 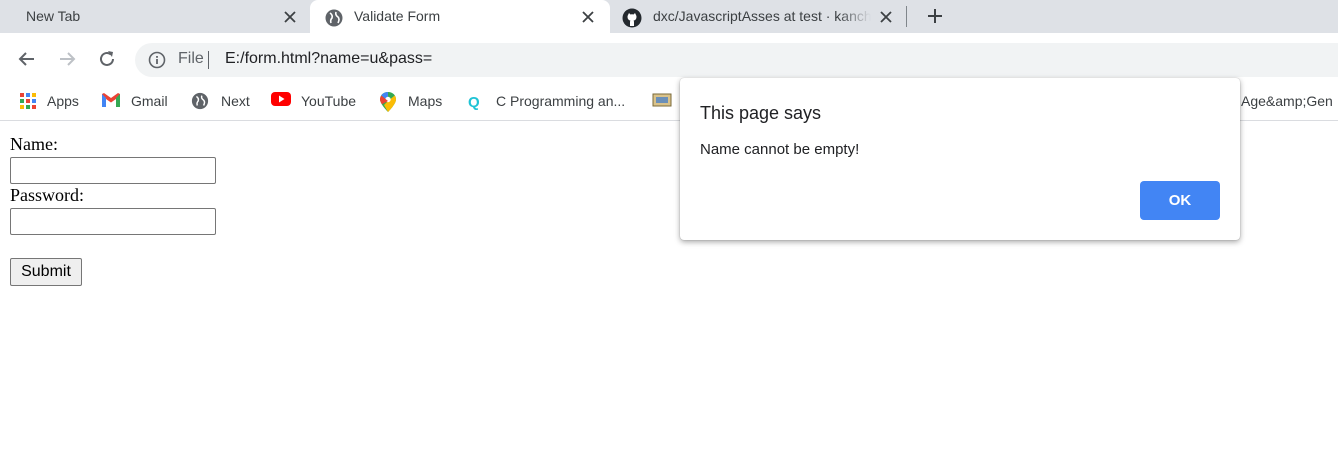 I want to click on bookmark-label: Age&amp;Gen, so click(x=1287, y=101).